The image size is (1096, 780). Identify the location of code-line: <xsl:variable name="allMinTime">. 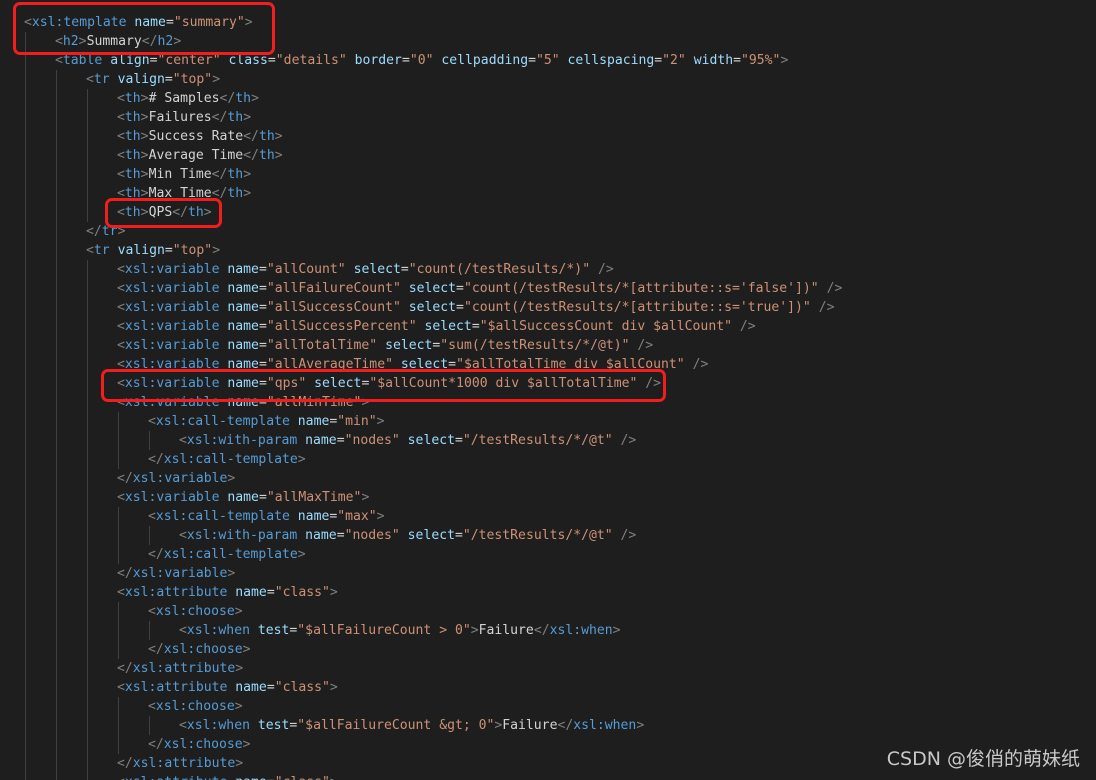
(243, 402).